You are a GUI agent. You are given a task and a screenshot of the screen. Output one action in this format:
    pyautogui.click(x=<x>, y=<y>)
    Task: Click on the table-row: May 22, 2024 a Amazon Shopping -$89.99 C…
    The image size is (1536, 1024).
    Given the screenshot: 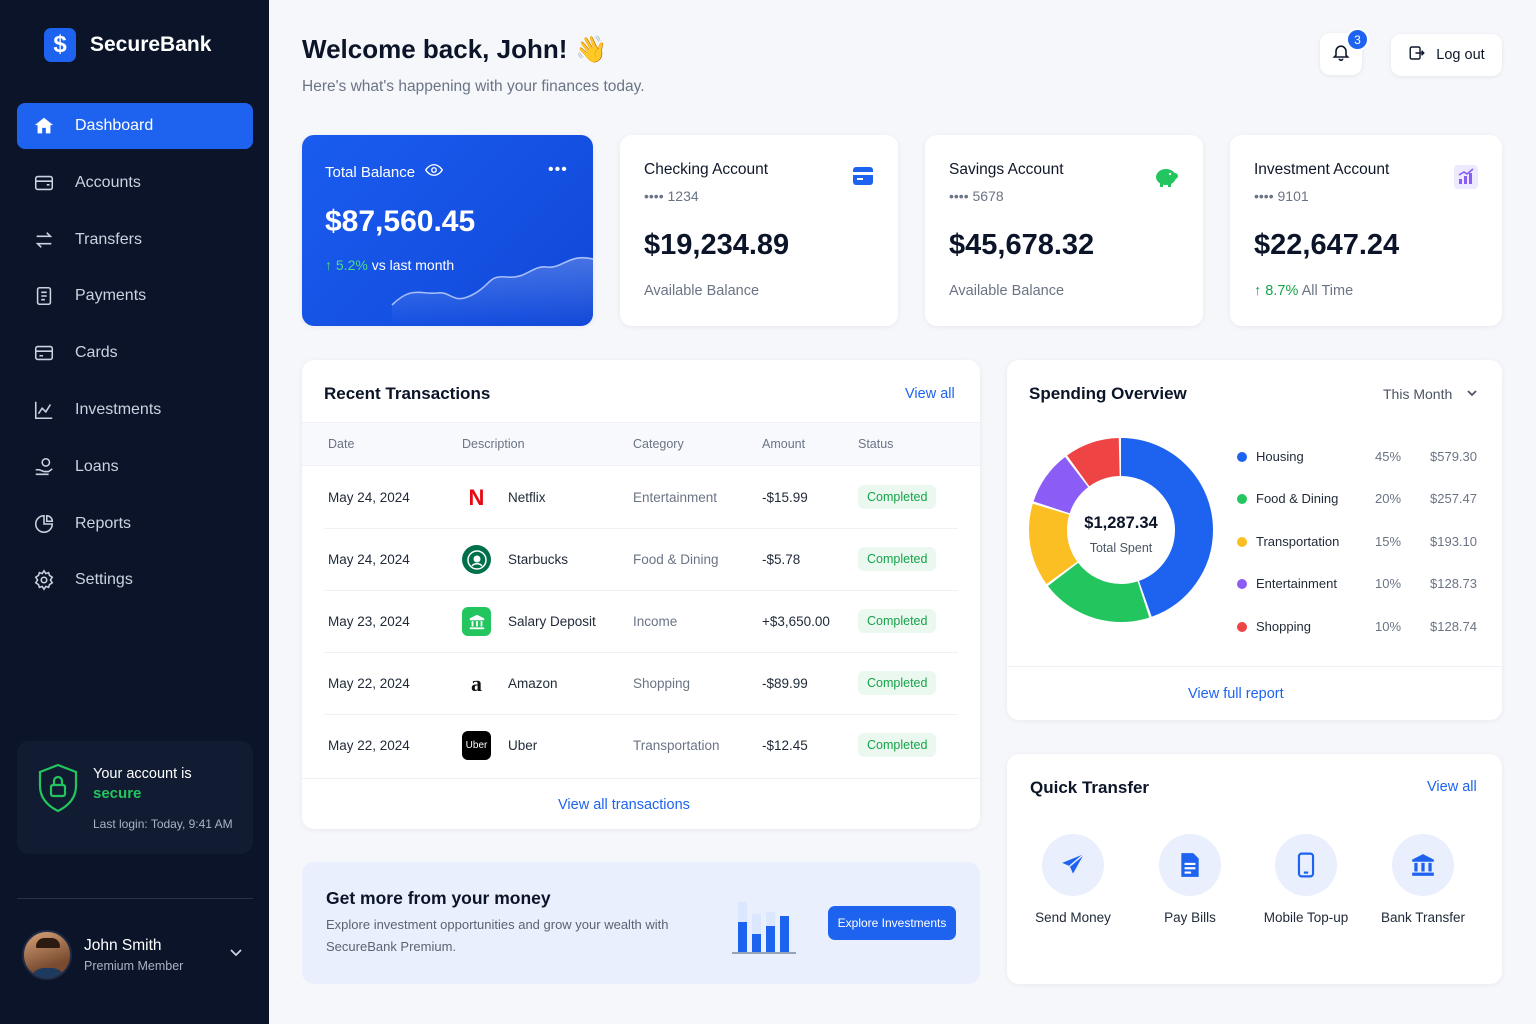 What is the action you would take?
    pyautogui.click(x=641, y=684)
    